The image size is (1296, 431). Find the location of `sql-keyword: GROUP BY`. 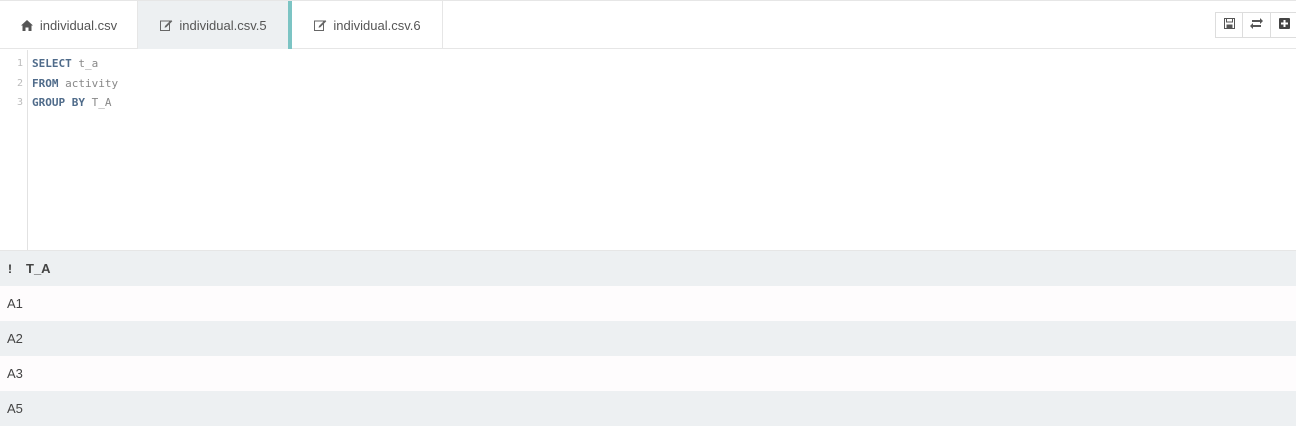

sql-keyword: GROUP BY is located at coordinates (58, 102).